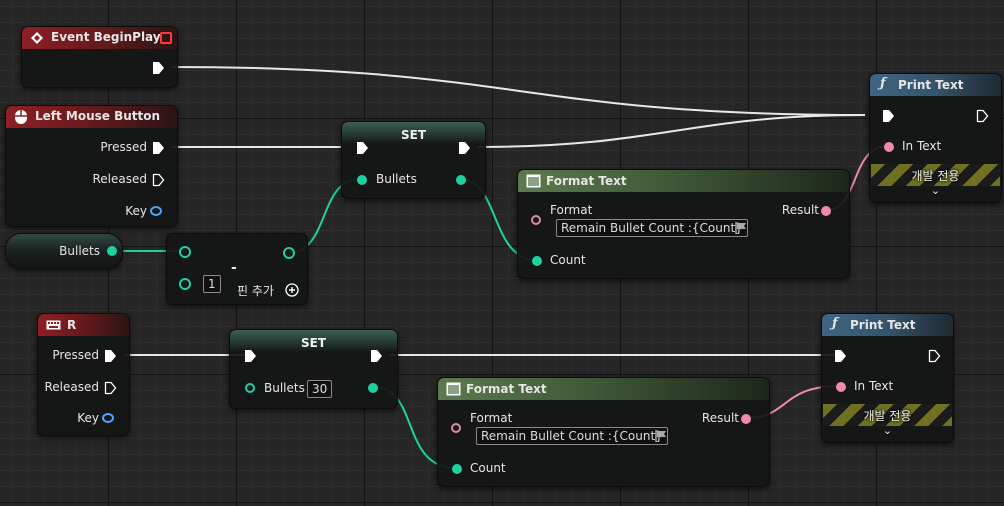 The image size is (1004, 506). I want to click on keyboard-icon, so click(53, 325).